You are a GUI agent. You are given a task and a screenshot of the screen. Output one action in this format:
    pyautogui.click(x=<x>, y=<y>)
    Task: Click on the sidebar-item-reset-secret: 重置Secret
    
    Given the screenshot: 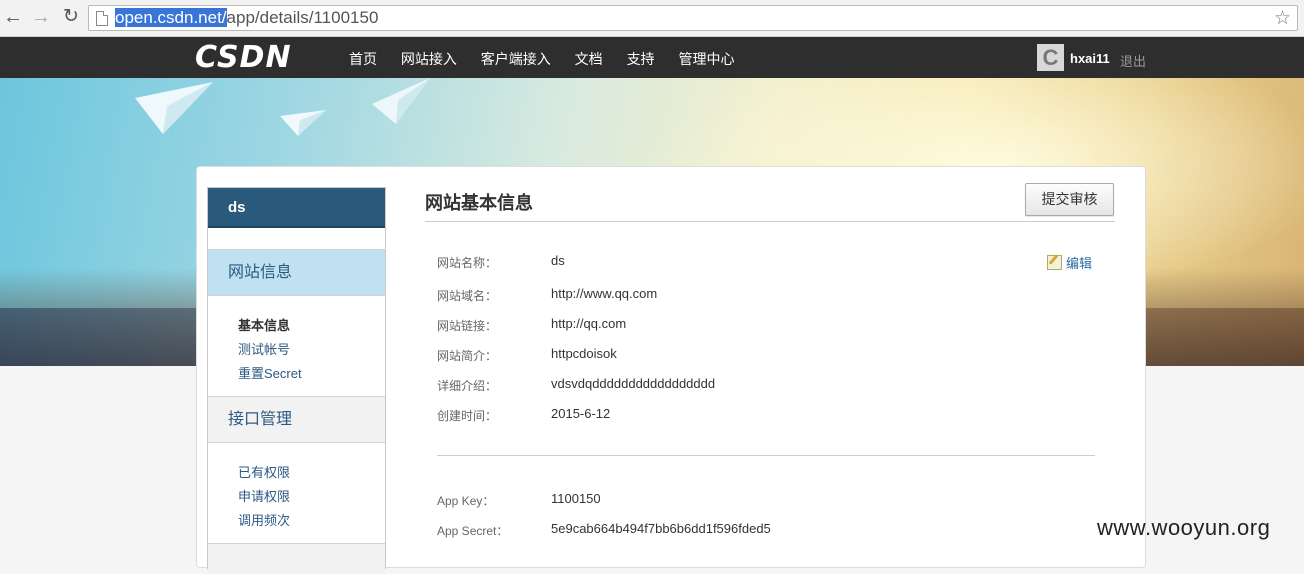 What is the action you would take?
    pyautogui.click(x=270, y=372)
    